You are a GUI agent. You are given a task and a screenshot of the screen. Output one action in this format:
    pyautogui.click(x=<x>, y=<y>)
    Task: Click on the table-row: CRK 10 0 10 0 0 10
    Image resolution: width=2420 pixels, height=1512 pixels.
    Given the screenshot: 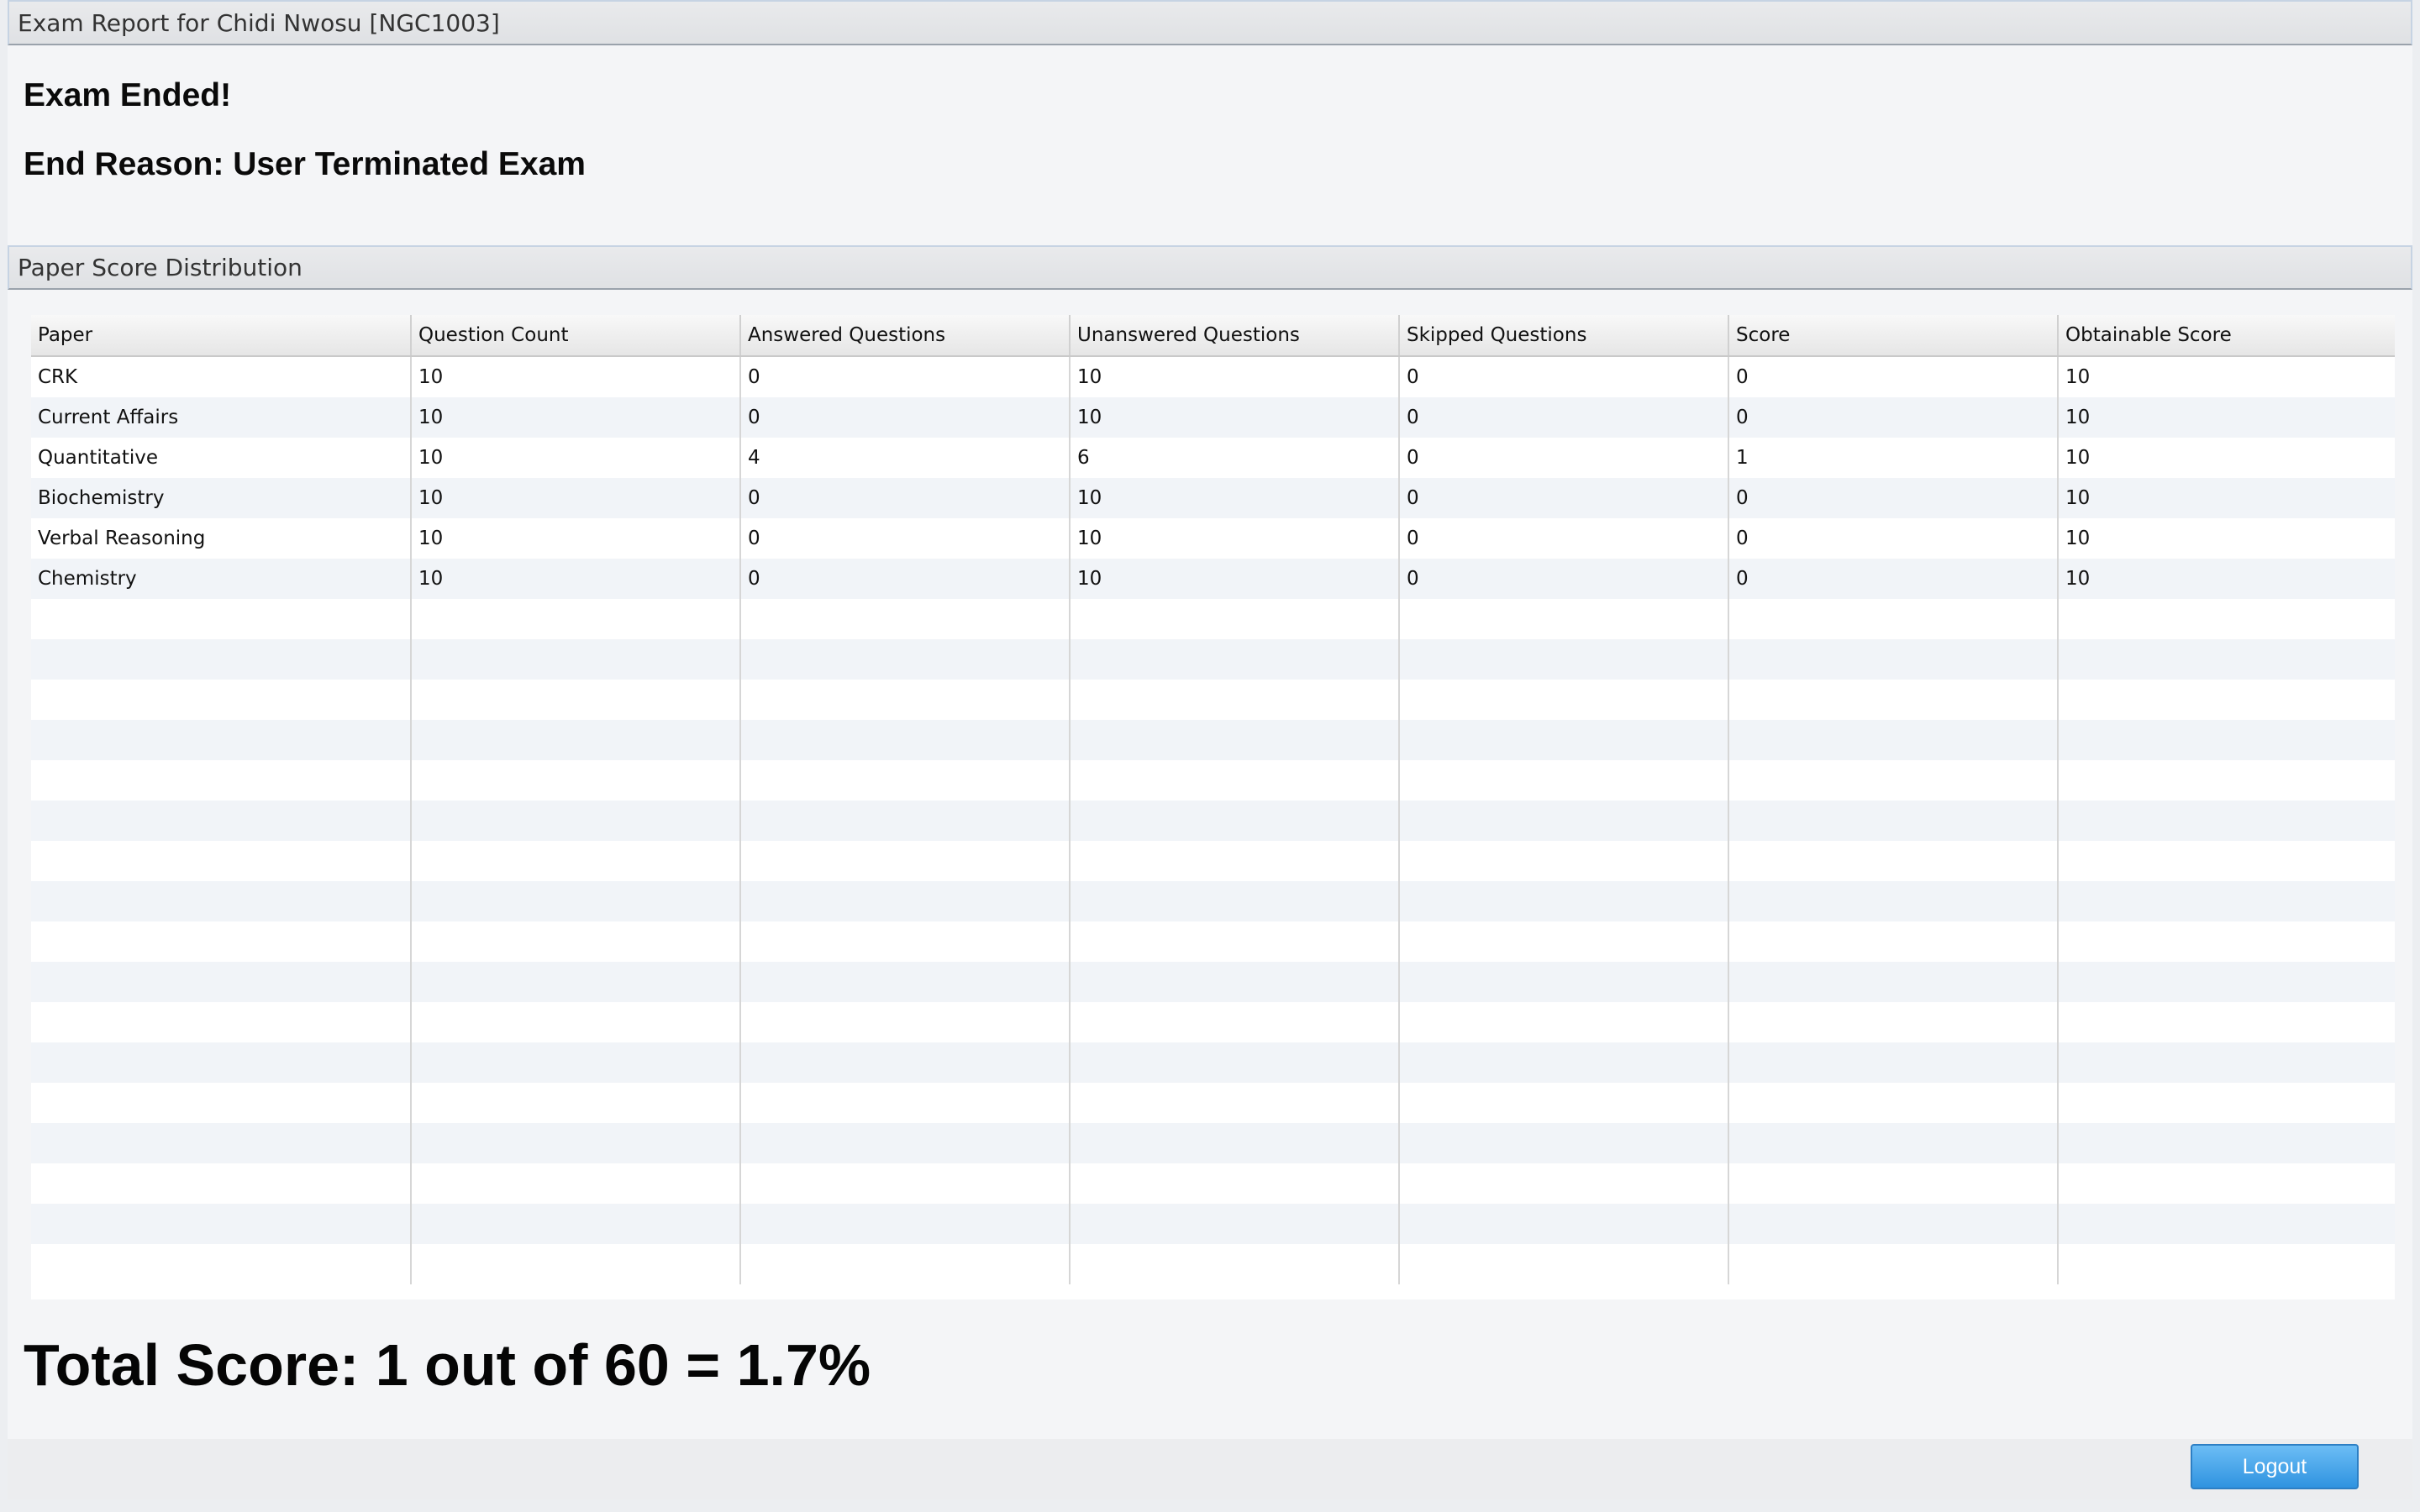 What is the action you would take?
    pyautogui.click(x=1213, y=377)
    